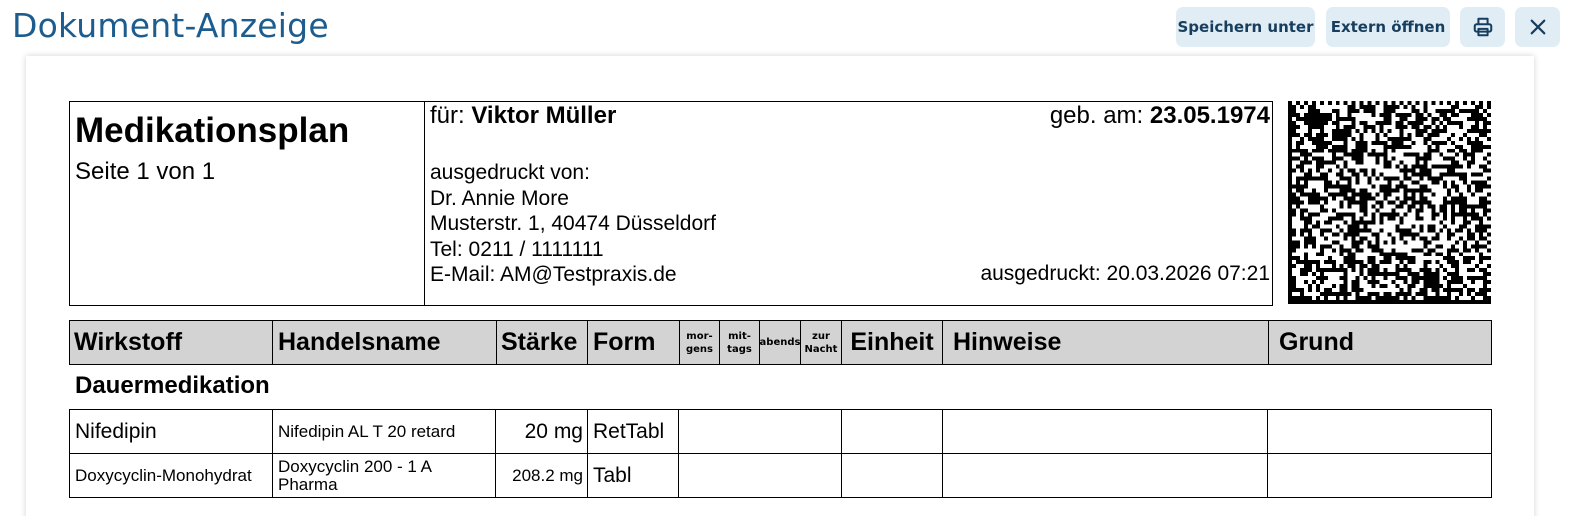 The width and height of the screenshot is (1580, 516). What do you see at coordinates (212, 130) in the screenshot?
I see `plan-title: Medikationsplan` at bounding box center [212, 130].